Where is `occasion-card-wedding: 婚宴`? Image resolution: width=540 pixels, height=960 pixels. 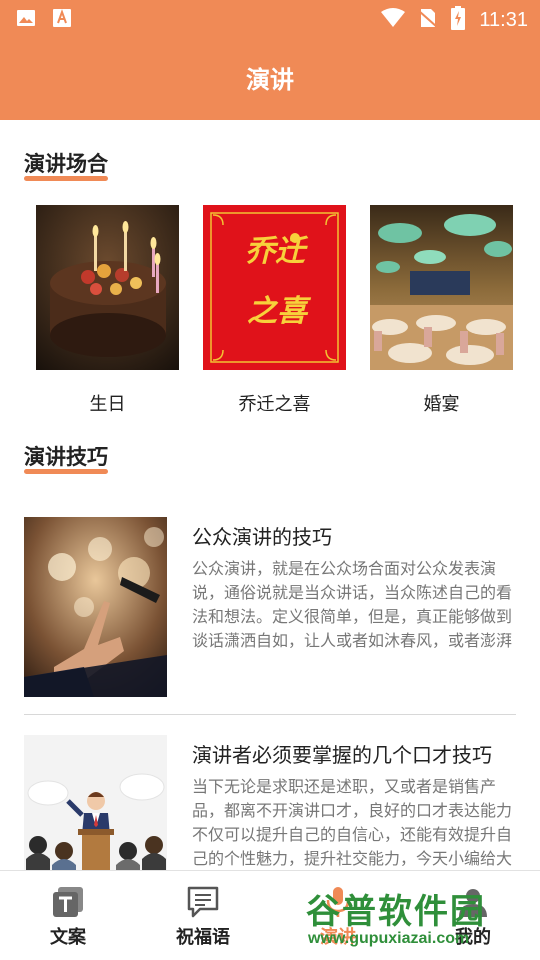 occasion-card-wedding: 婚宴 is located at coordinates (441, 310).